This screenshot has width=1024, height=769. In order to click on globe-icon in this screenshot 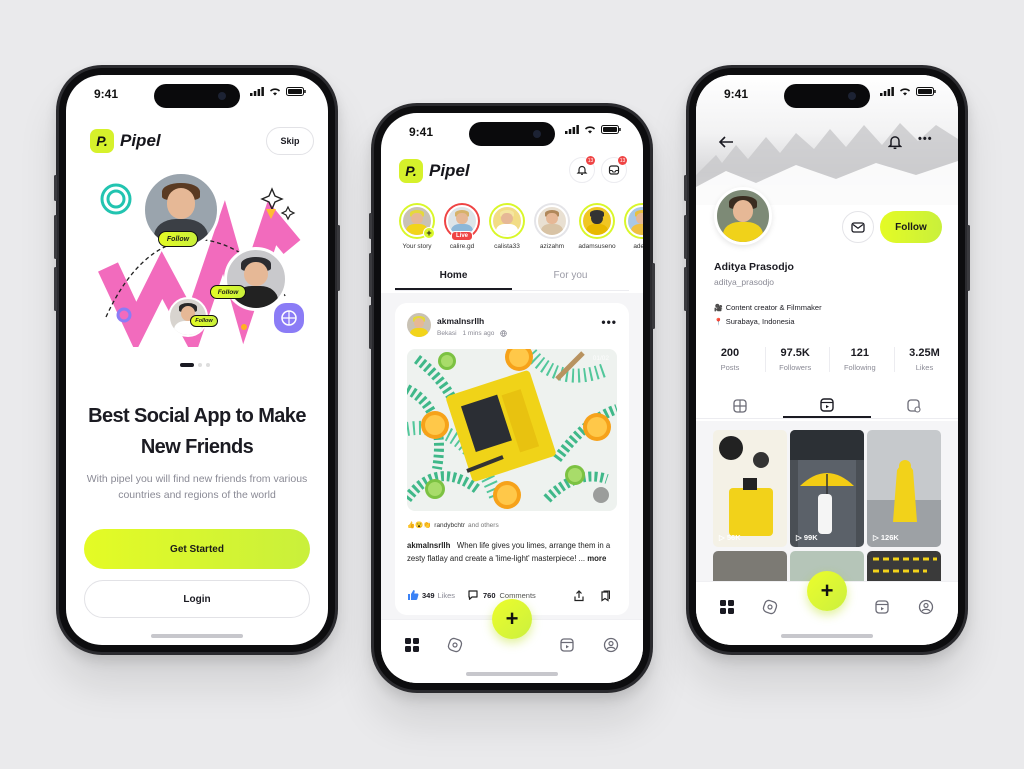, I will do `click(504, 333)`.